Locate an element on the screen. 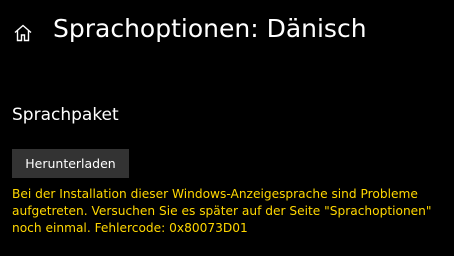 This screenshot has height=256, width=454. home-button is located at coordinates (23, 33).